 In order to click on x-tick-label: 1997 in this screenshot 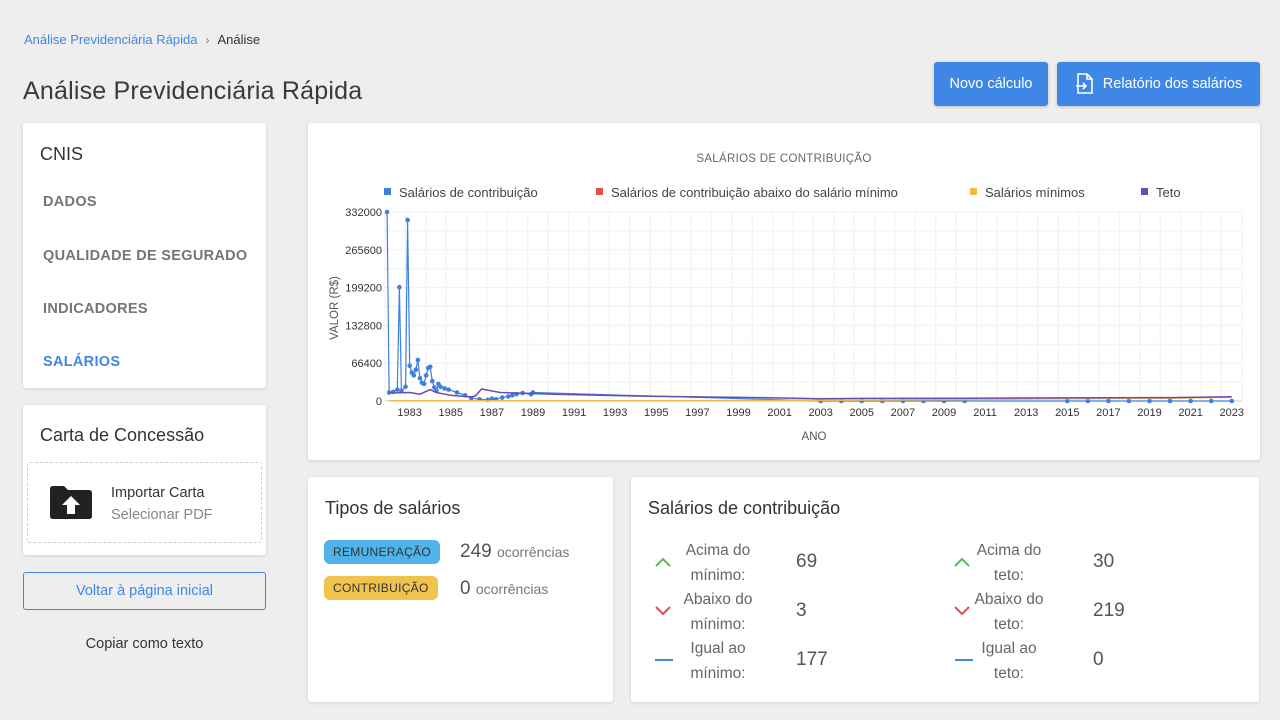, I will do `click(697, 413)`.